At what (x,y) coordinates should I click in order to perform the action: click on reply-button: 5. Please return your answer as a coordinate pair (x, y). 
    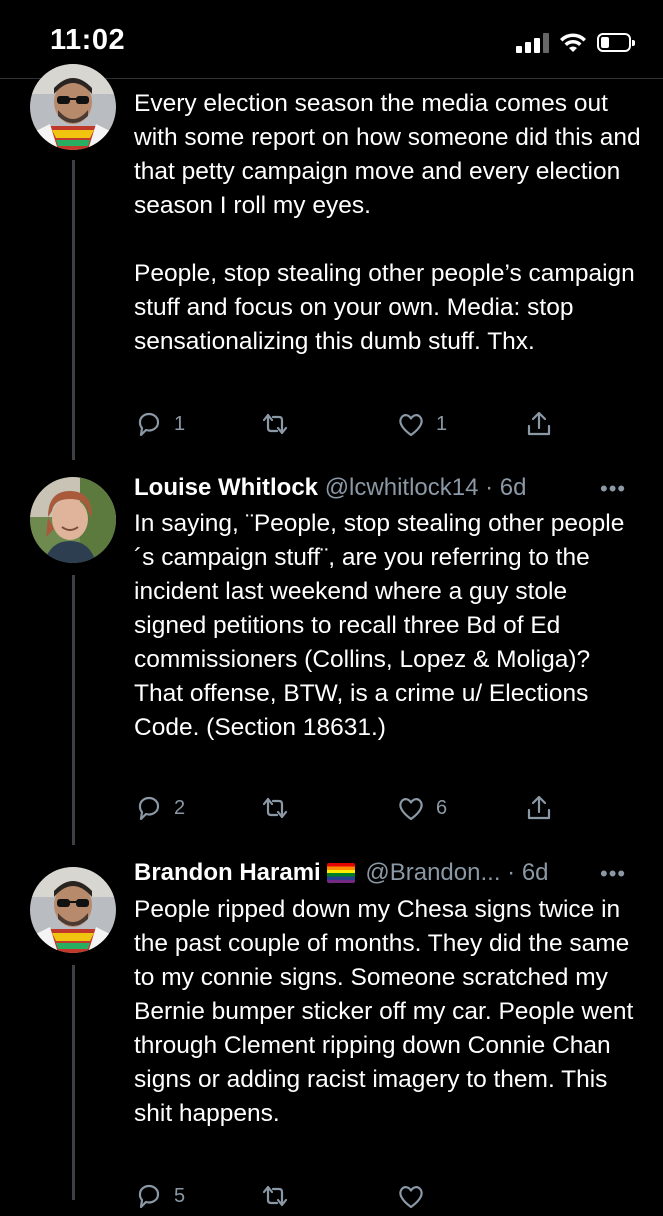
    Looking at the image, I should click on (159, 1196).